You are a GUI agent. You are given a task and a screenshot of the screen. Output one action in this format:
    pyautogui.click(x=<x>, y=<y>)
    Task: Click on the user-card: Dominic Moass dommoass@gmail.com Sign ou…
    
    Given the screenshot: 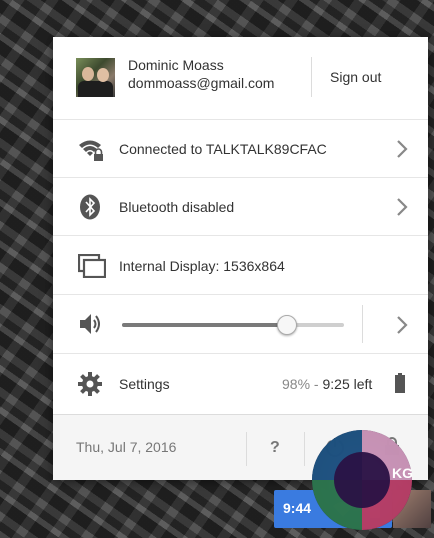 What is the action you would take?
    pyautogui.click(x=240, y=78)
    